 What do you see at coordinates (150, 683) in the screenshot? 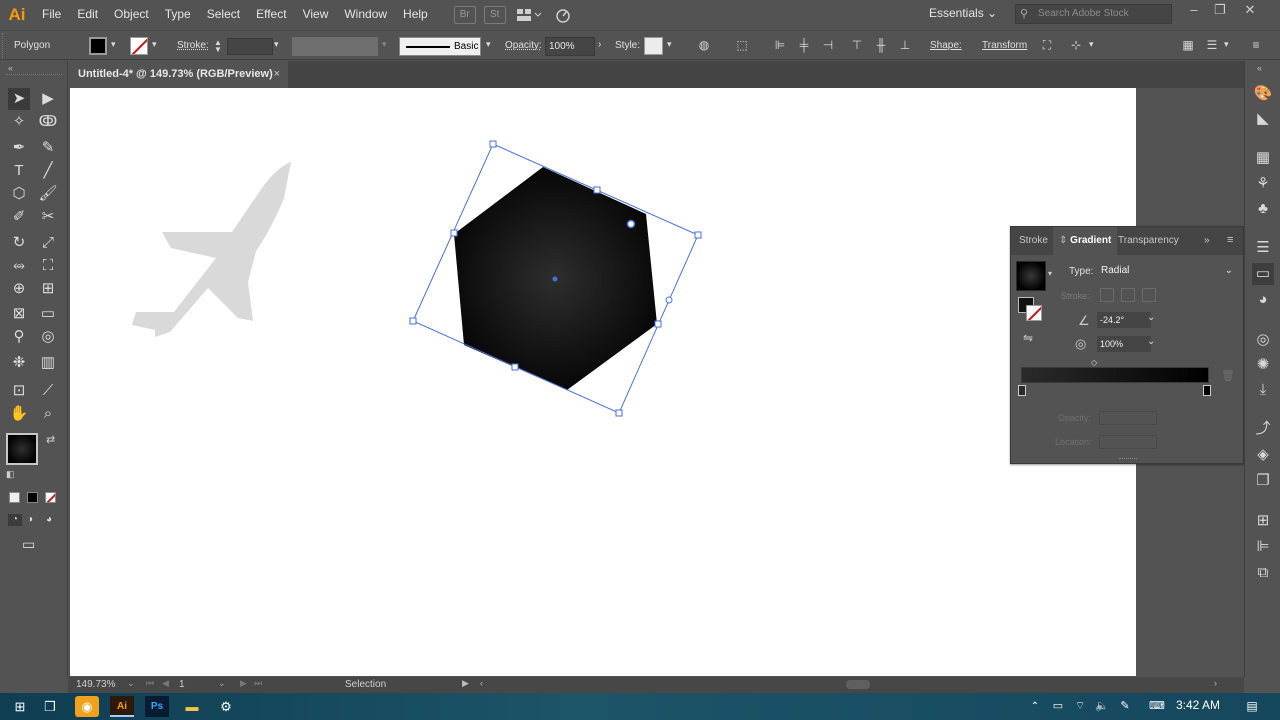
I see `first-artboard-icon: ⏮` at bounding box center [150, 683].